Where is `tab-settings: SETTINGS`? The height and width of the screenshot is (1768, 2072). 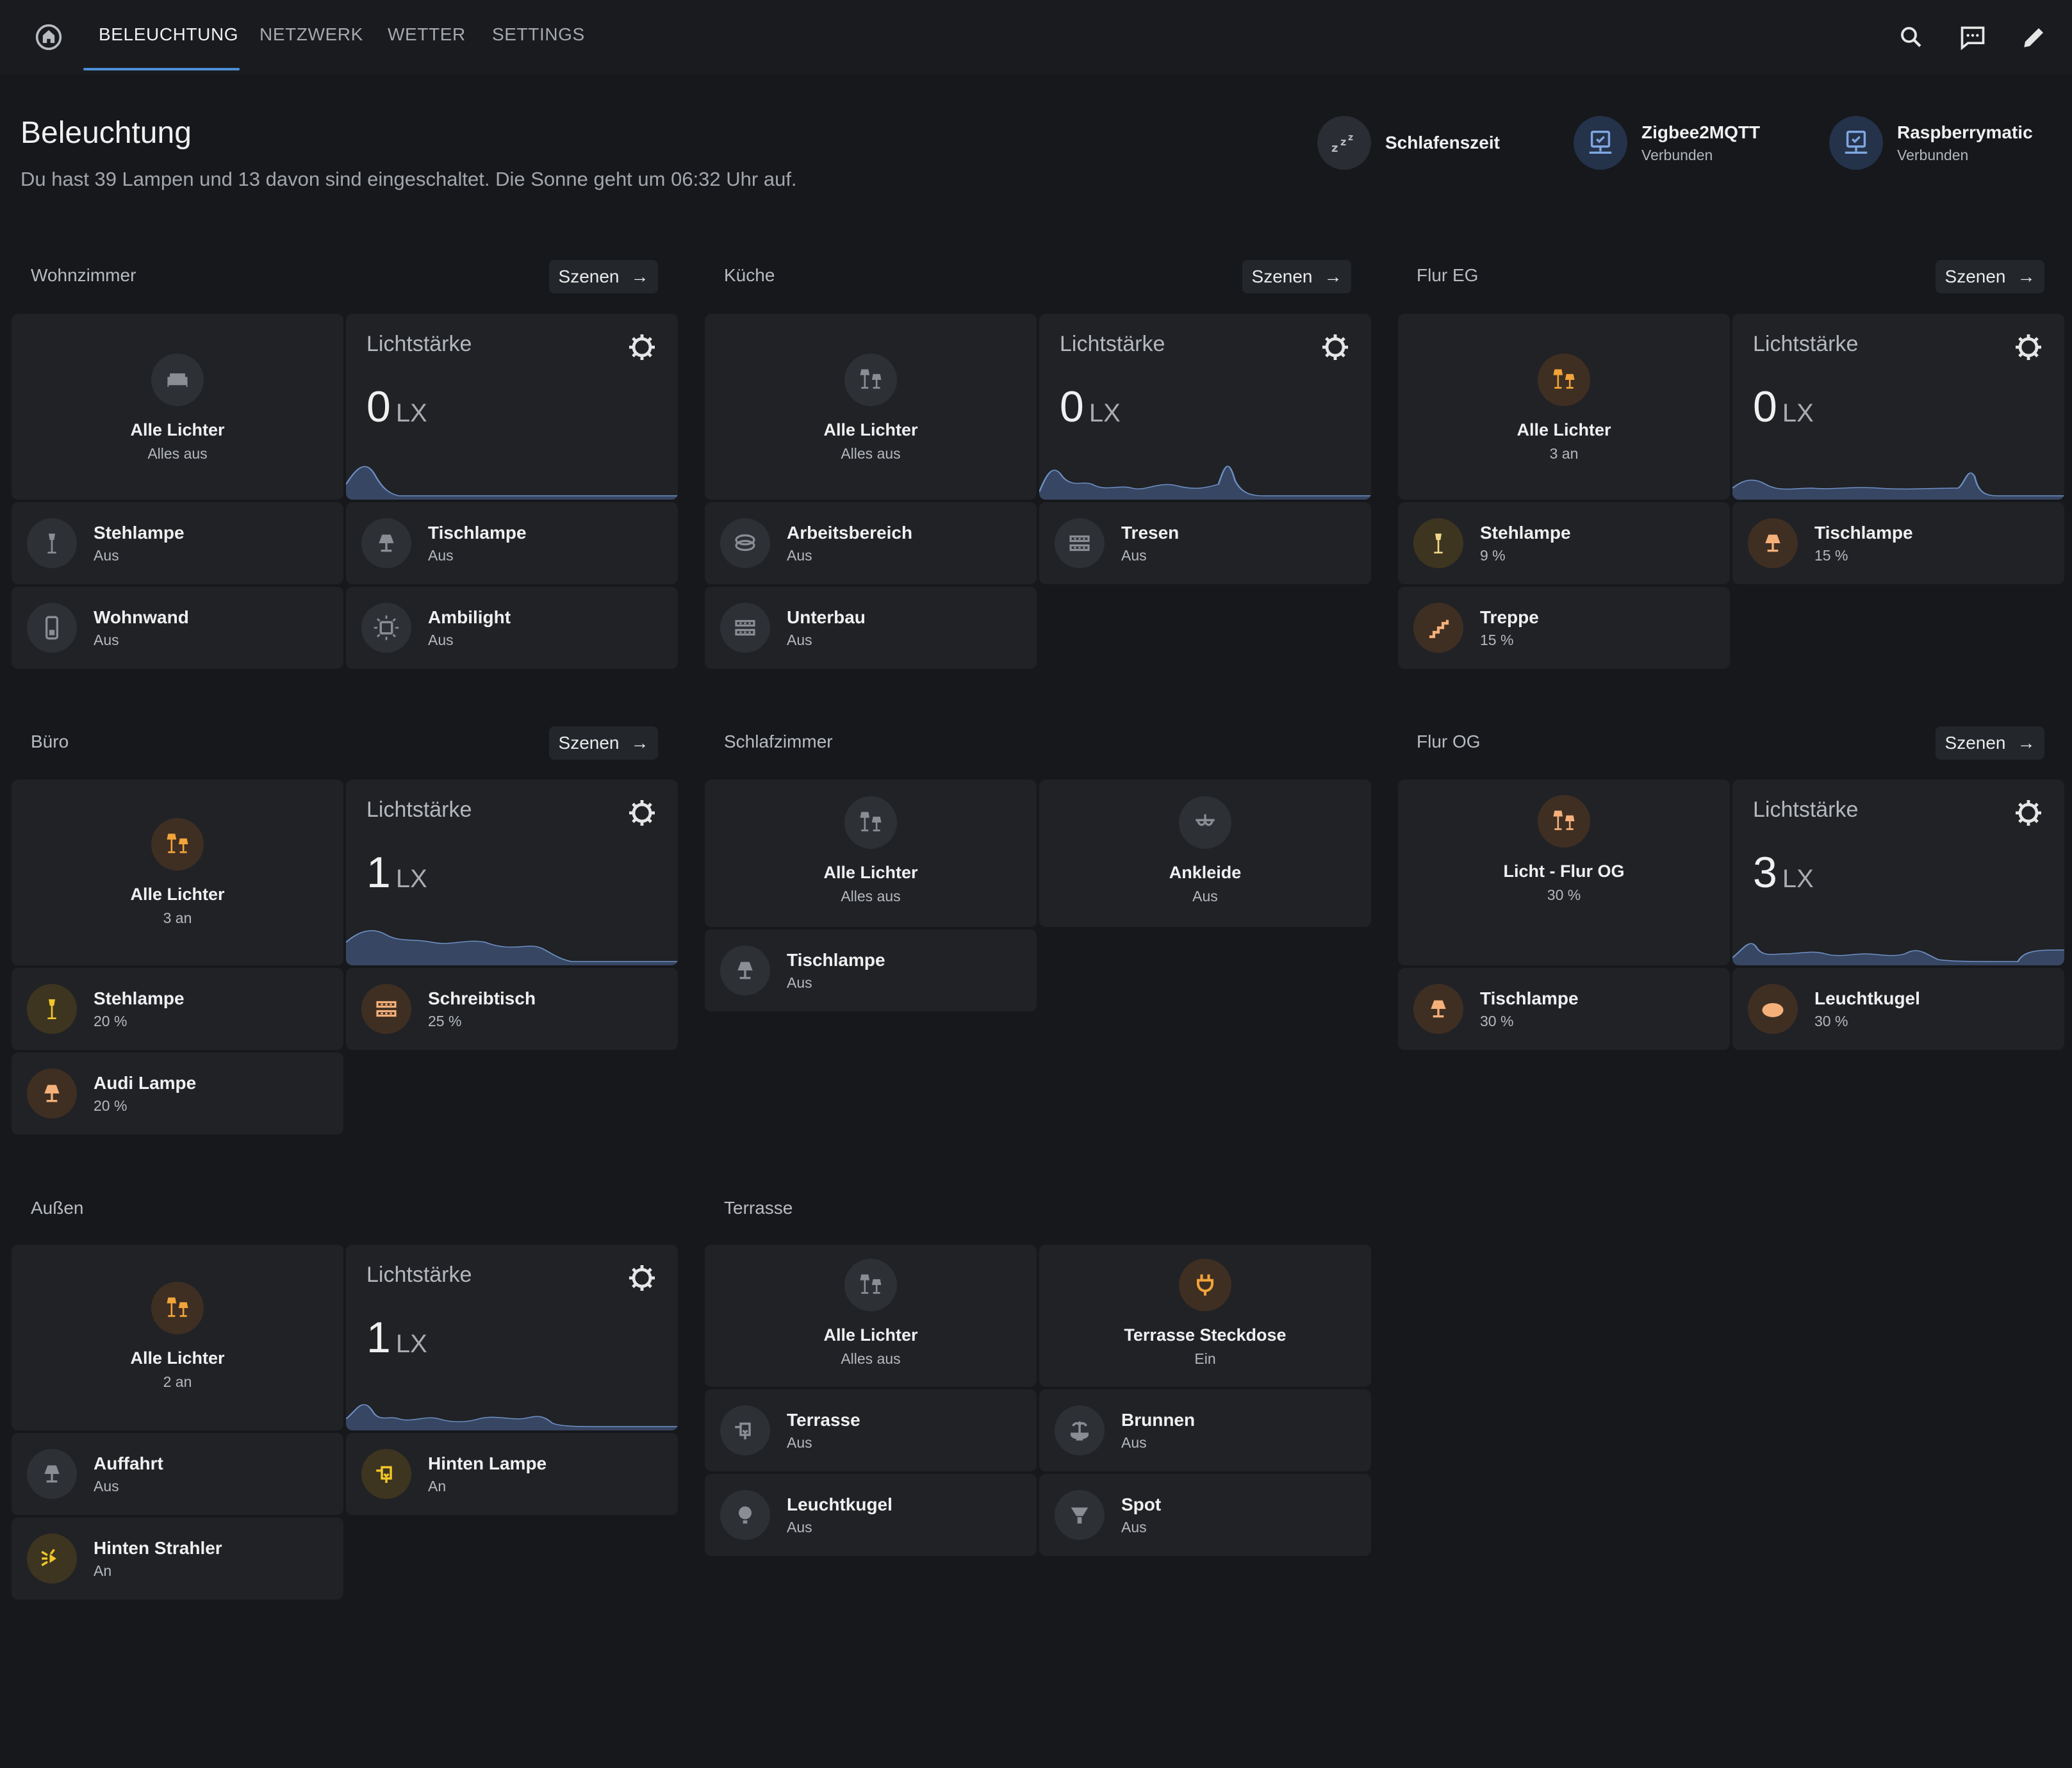
tab-settings: SETTINGS is located at coordinates (538, 34).